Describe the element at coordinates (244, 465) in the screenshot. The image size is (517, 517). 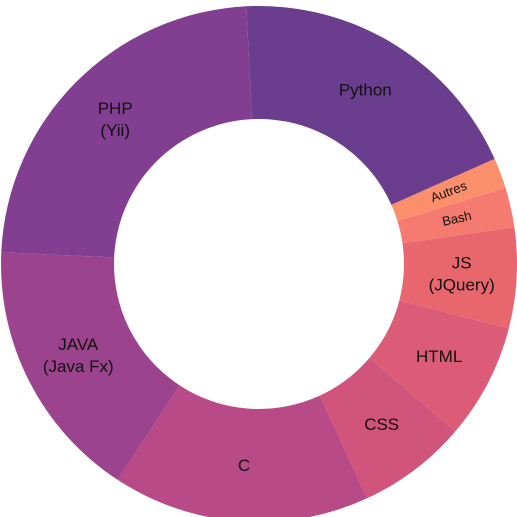
I see `slice-label-c: C` at that location.